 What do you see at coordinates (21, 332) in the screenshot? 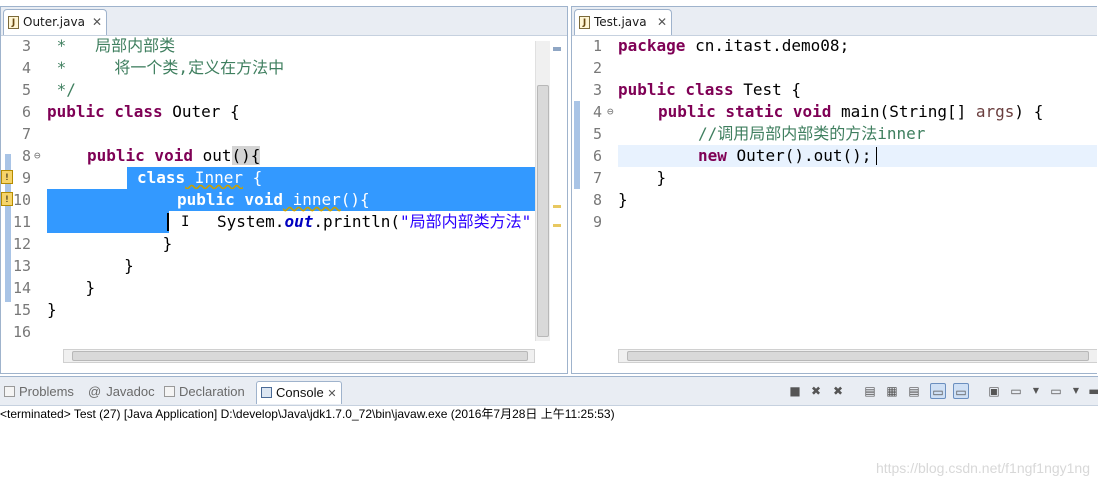
I see `code-line: 16` at bounding box center [21, 332].